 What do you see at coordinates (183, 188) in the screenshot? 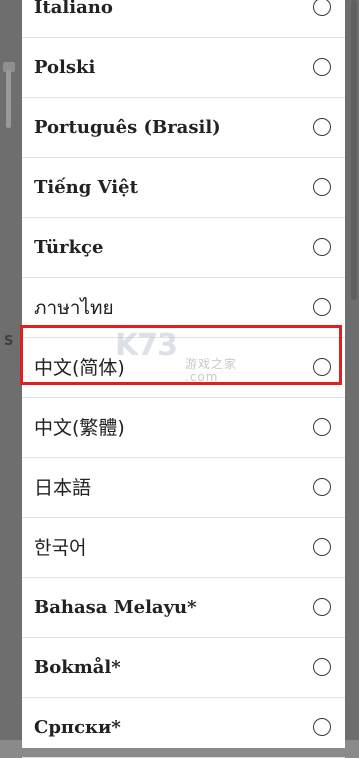
I see `language-option-tieng-viet: Tiếng Việt` at bounding box center [183, 188].